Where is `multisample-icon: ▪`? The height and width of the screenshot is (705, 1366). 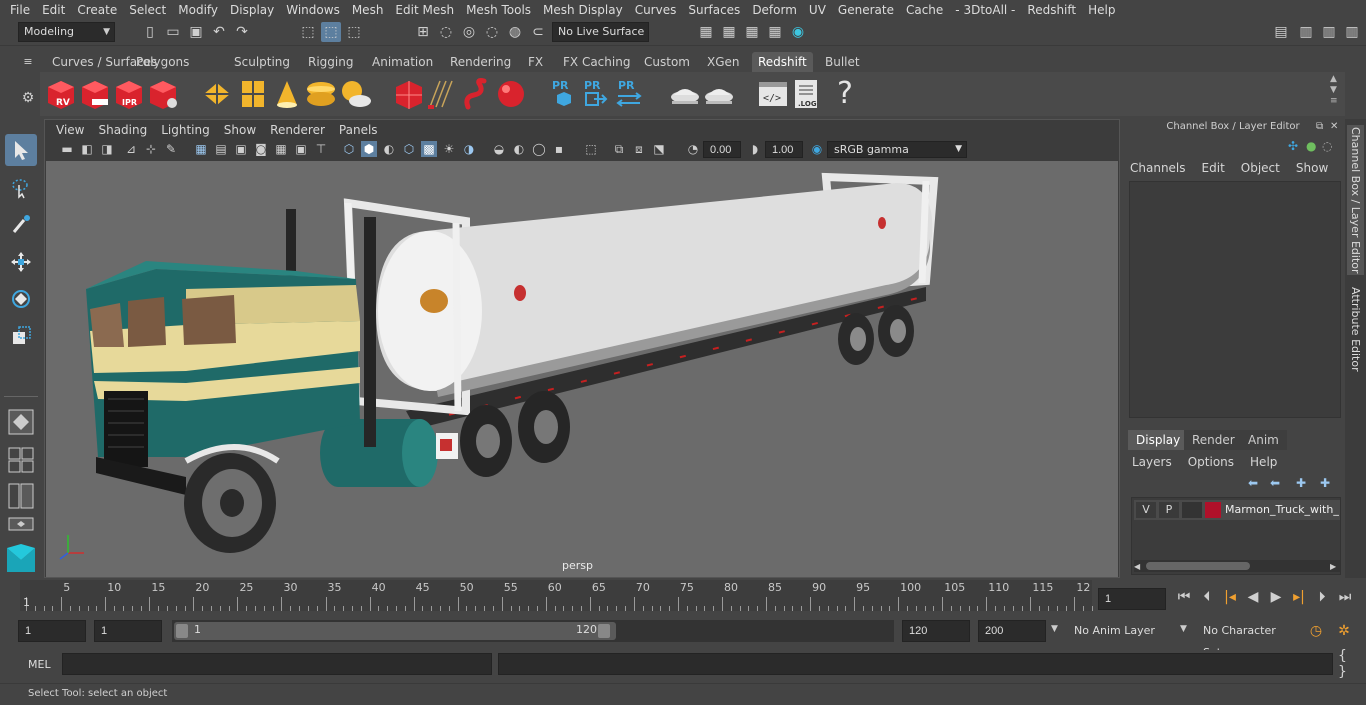
multisample-icon: ▪ is located at coordinates (559, 149).